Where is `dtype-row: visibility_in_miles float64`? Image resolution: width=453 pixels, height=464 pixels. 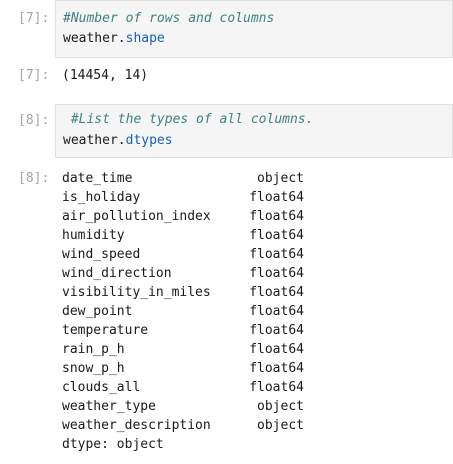 dtype-row: visibility_in_miles float64 is located at coordinates (192, 292).